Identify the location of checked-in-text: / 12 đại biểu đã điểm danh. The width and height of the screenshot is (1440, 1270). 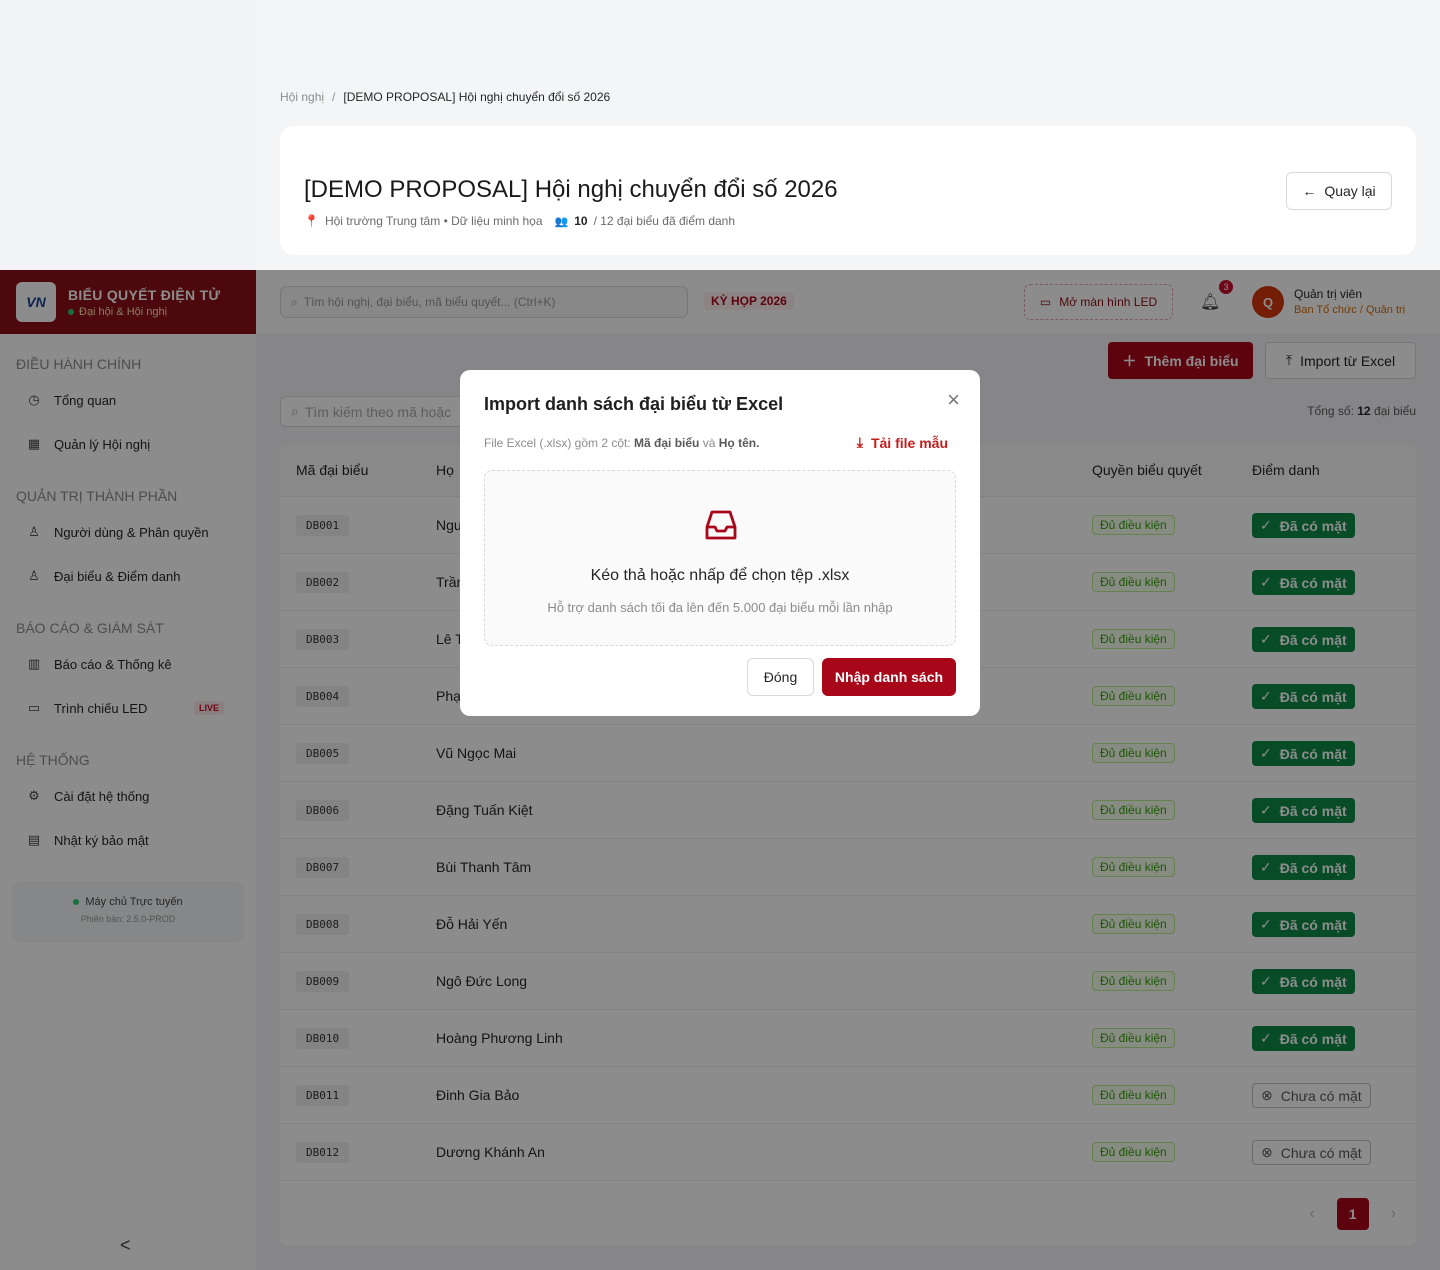
(664, 221).